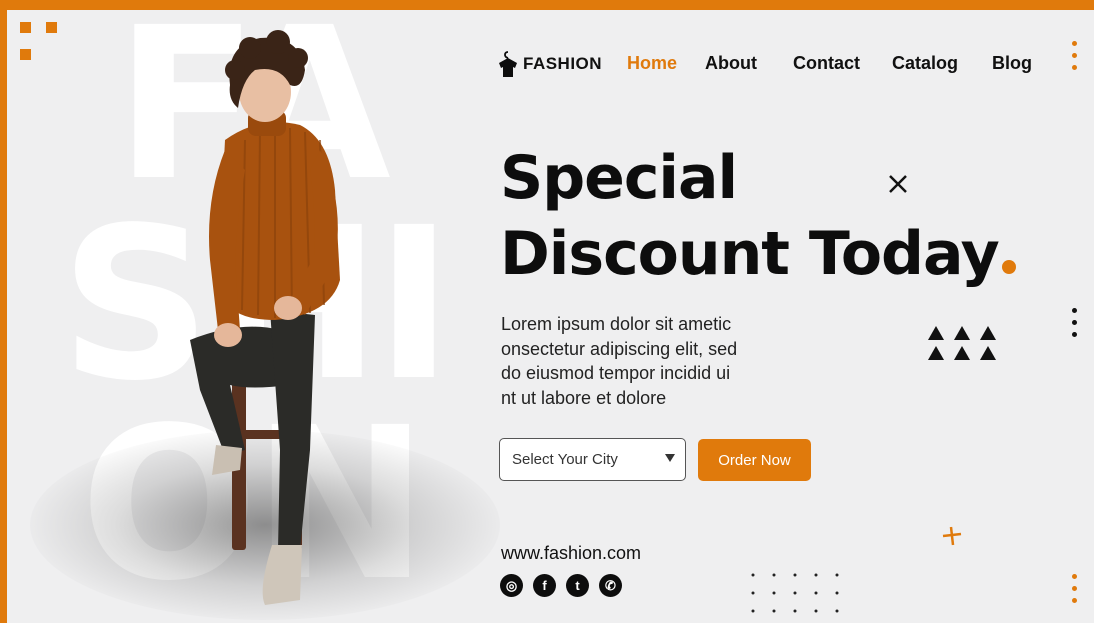 This screenshot has width=1094, height=623. What do you see at coordinates (925, 63) in the screenshot?
I see `nav-catalog: Catalog` at bounding box center [925, 63].